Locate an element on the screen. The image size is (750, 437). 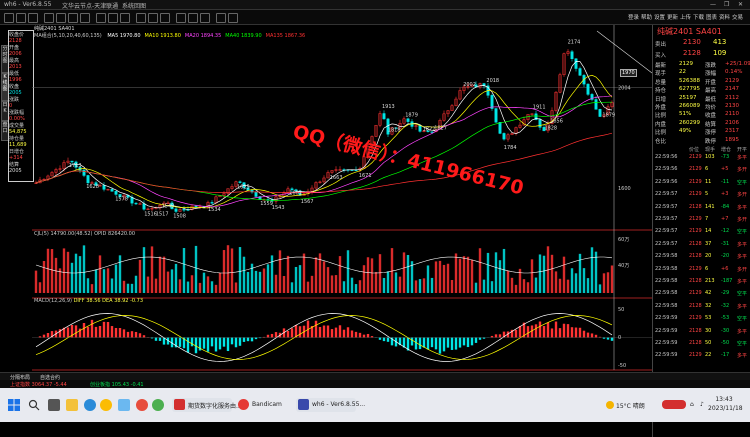
tick-row: 22:59:57 2128 37 -31 多平 is located at coordinates (702, 244).